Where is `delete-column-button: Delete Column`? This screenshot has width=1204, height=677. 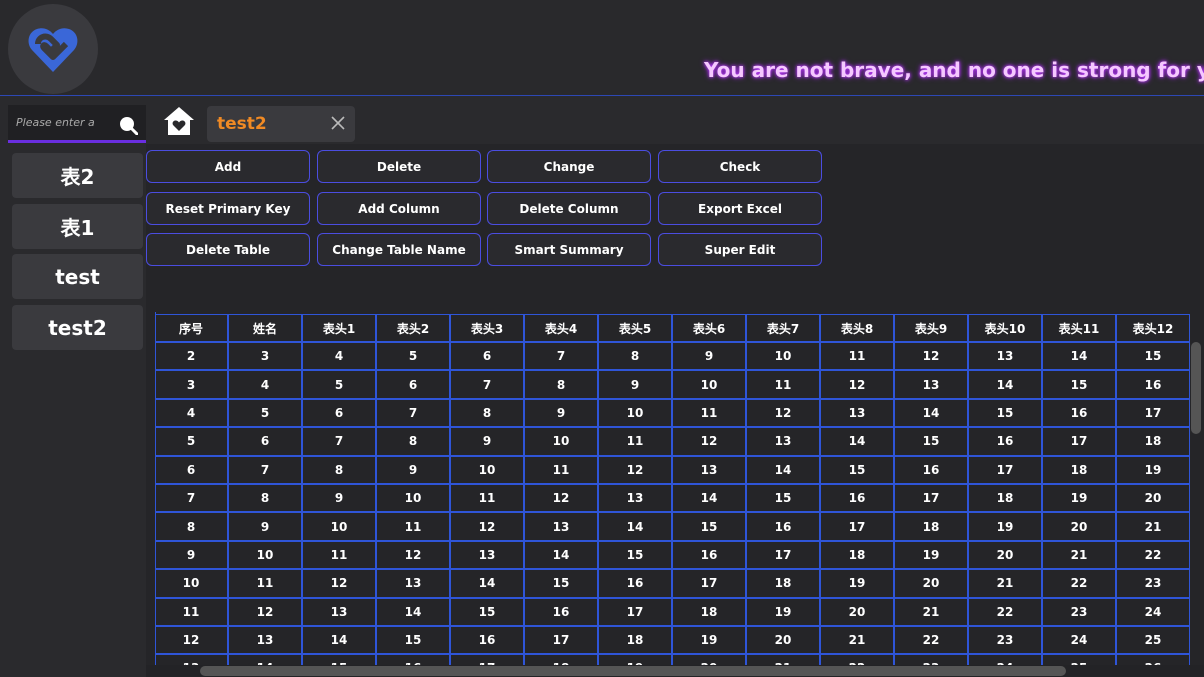
delete-column-button: Delete Column is located at coordinates (569, 208).